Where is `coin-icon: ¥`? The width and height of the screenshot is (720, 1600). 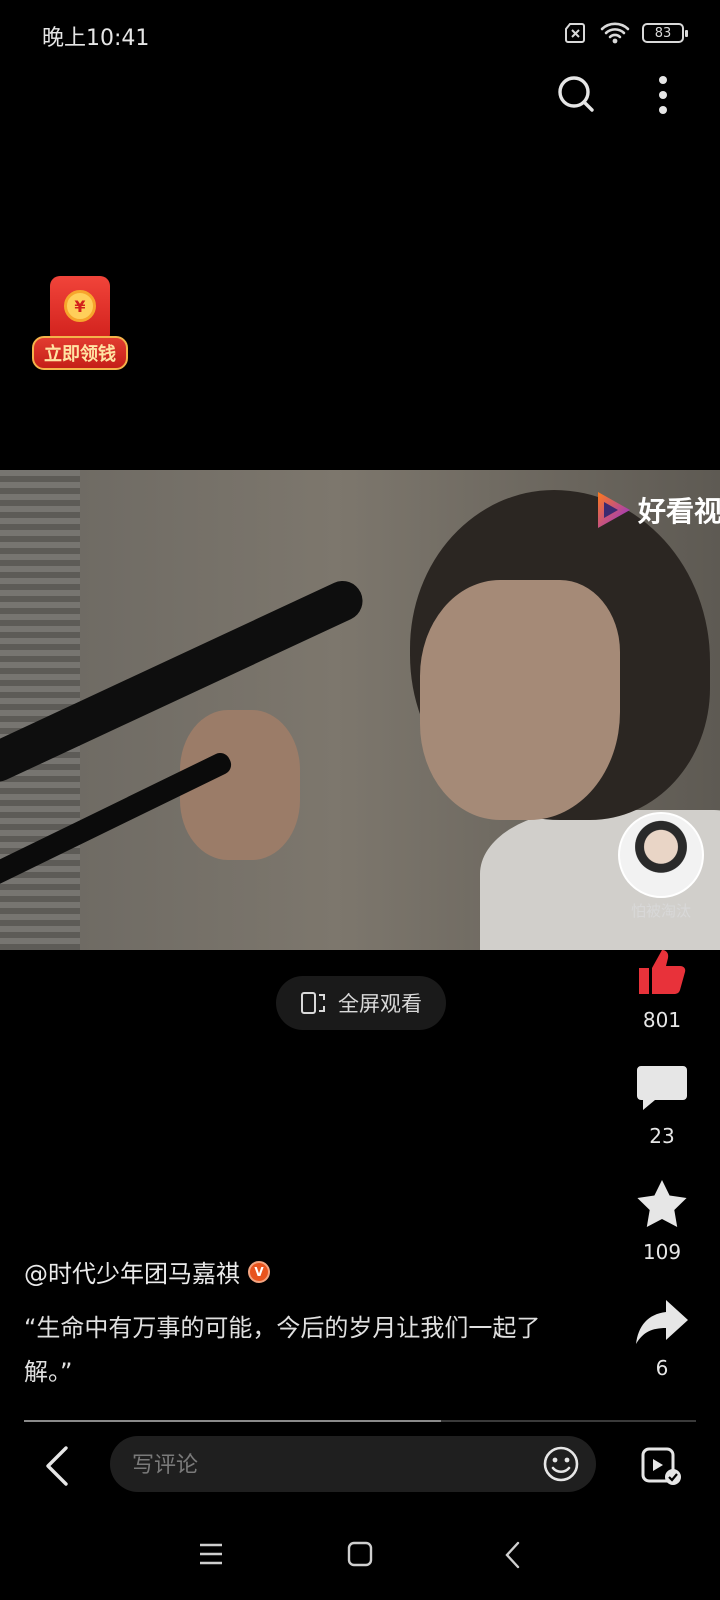 coin-icon: ¥ is located at coordinates (80, 306).